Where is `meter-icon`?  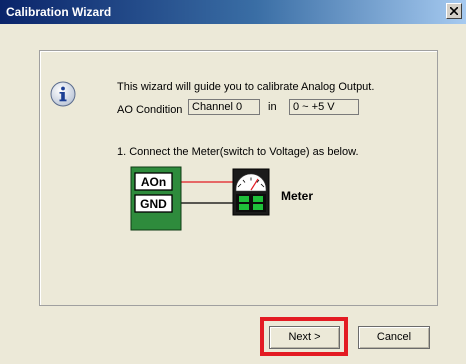 meter-icon is located at coordinates (251, 192).